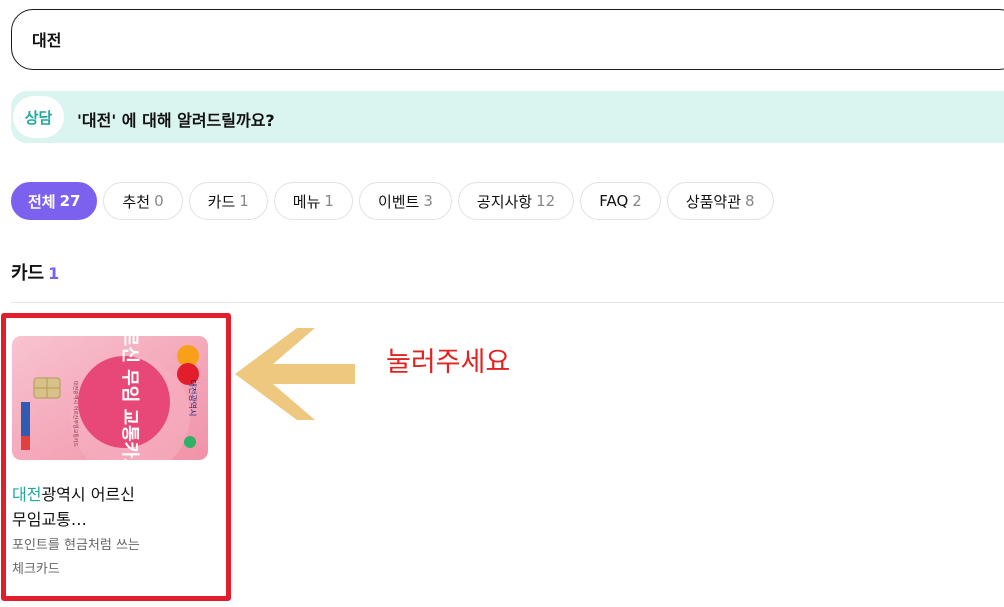  What do you see at coordinates (129, 398) in the screenshot?
I see `card-image-title: 어르신 무임 교통카드` at bounding box center [129, 398].